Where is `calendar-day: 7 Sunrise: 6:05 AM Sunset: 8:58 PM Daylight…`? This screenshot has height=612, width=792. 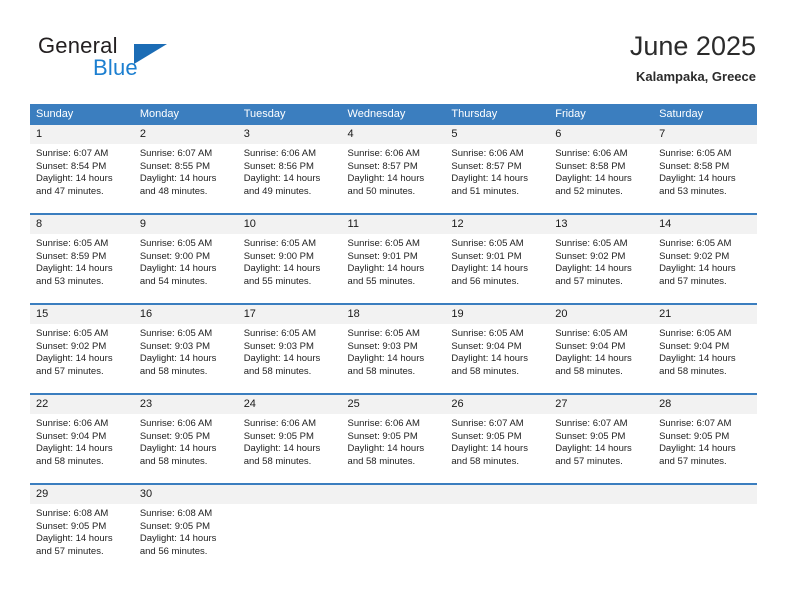
calendar-day: 7 Sunrise: 6:05 AM Sunset: 8:58 PM Daylight… is located at coordinates (705, 169).